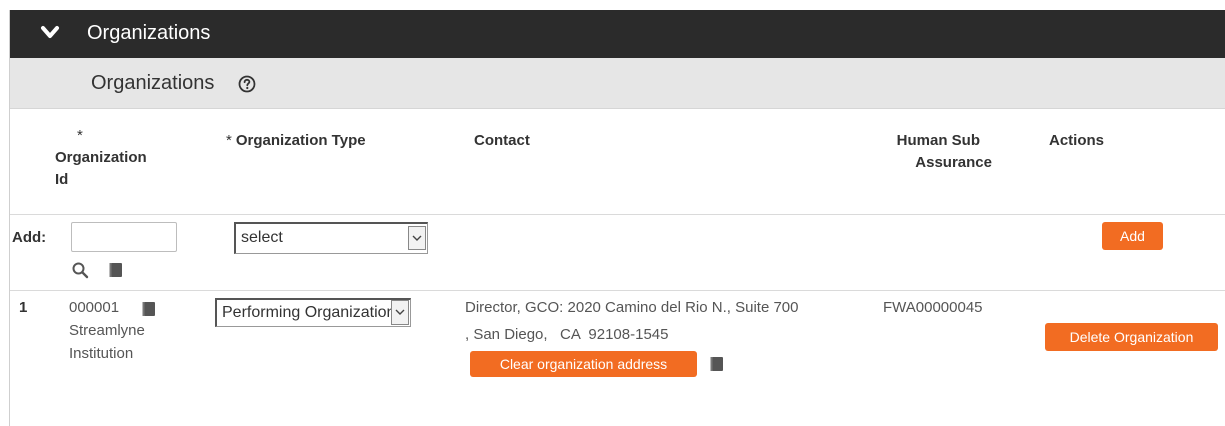 Image resolution: width=1225 pixels, height=426 pixels. Describe the element at coordinates (307, 312) in the screenshot. I see `select-value: Performing Organization` at that location.